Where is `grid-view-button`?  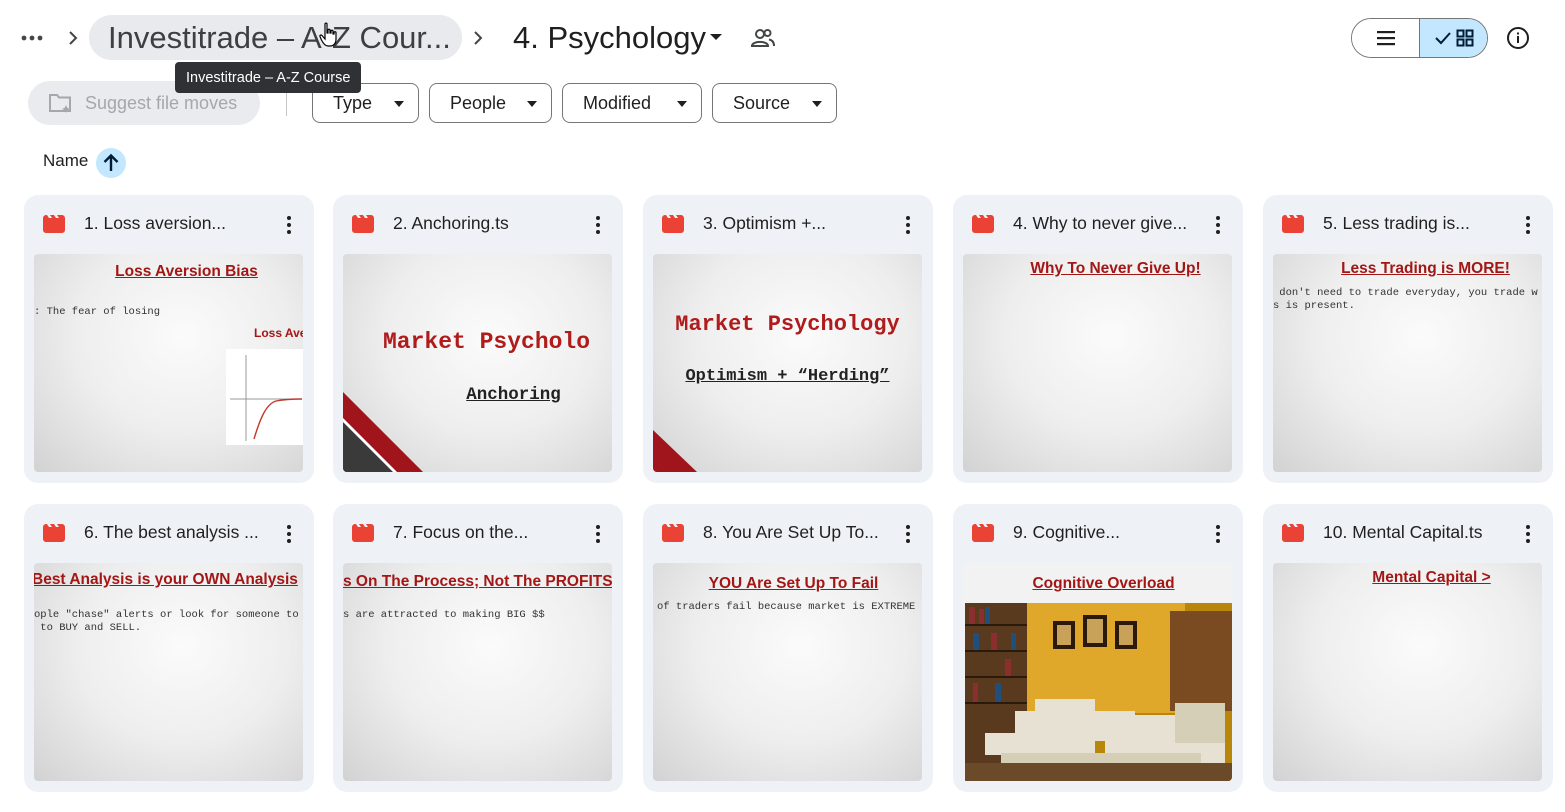 grid-view-button is located at coordinates (1453, 38).